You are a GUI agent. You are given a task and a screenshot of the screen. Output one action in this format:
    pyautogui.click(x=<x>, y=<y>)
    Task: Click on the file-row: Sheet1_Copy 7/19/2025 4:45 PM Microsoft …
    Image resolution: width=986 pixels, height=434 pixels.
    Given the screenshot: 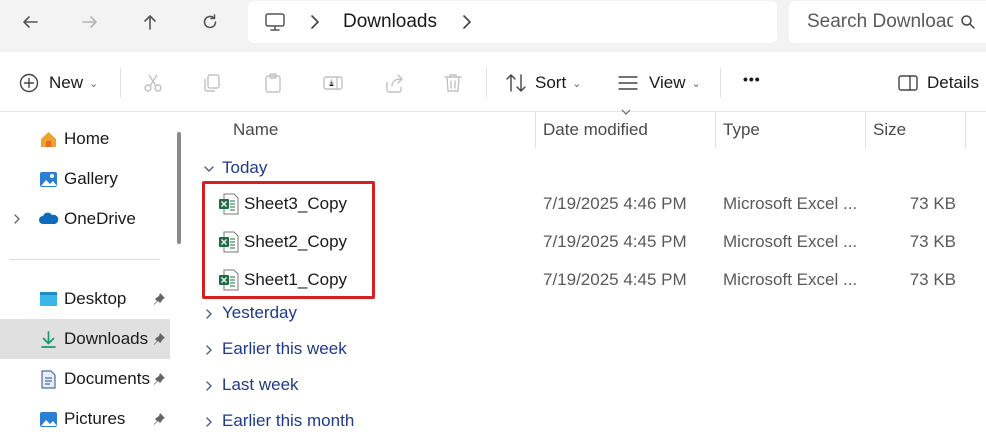 What is the action you would take?
    pyautogui.click(x=588, y=280)
    